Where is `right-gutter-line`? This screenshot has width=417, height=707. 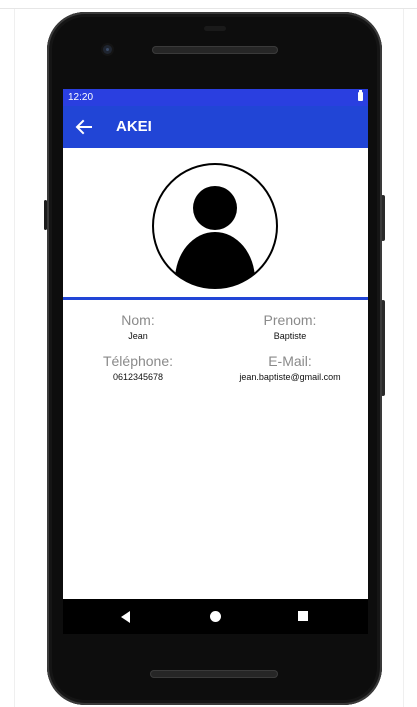 right-gutter-line is located at coordinates (403, 358).